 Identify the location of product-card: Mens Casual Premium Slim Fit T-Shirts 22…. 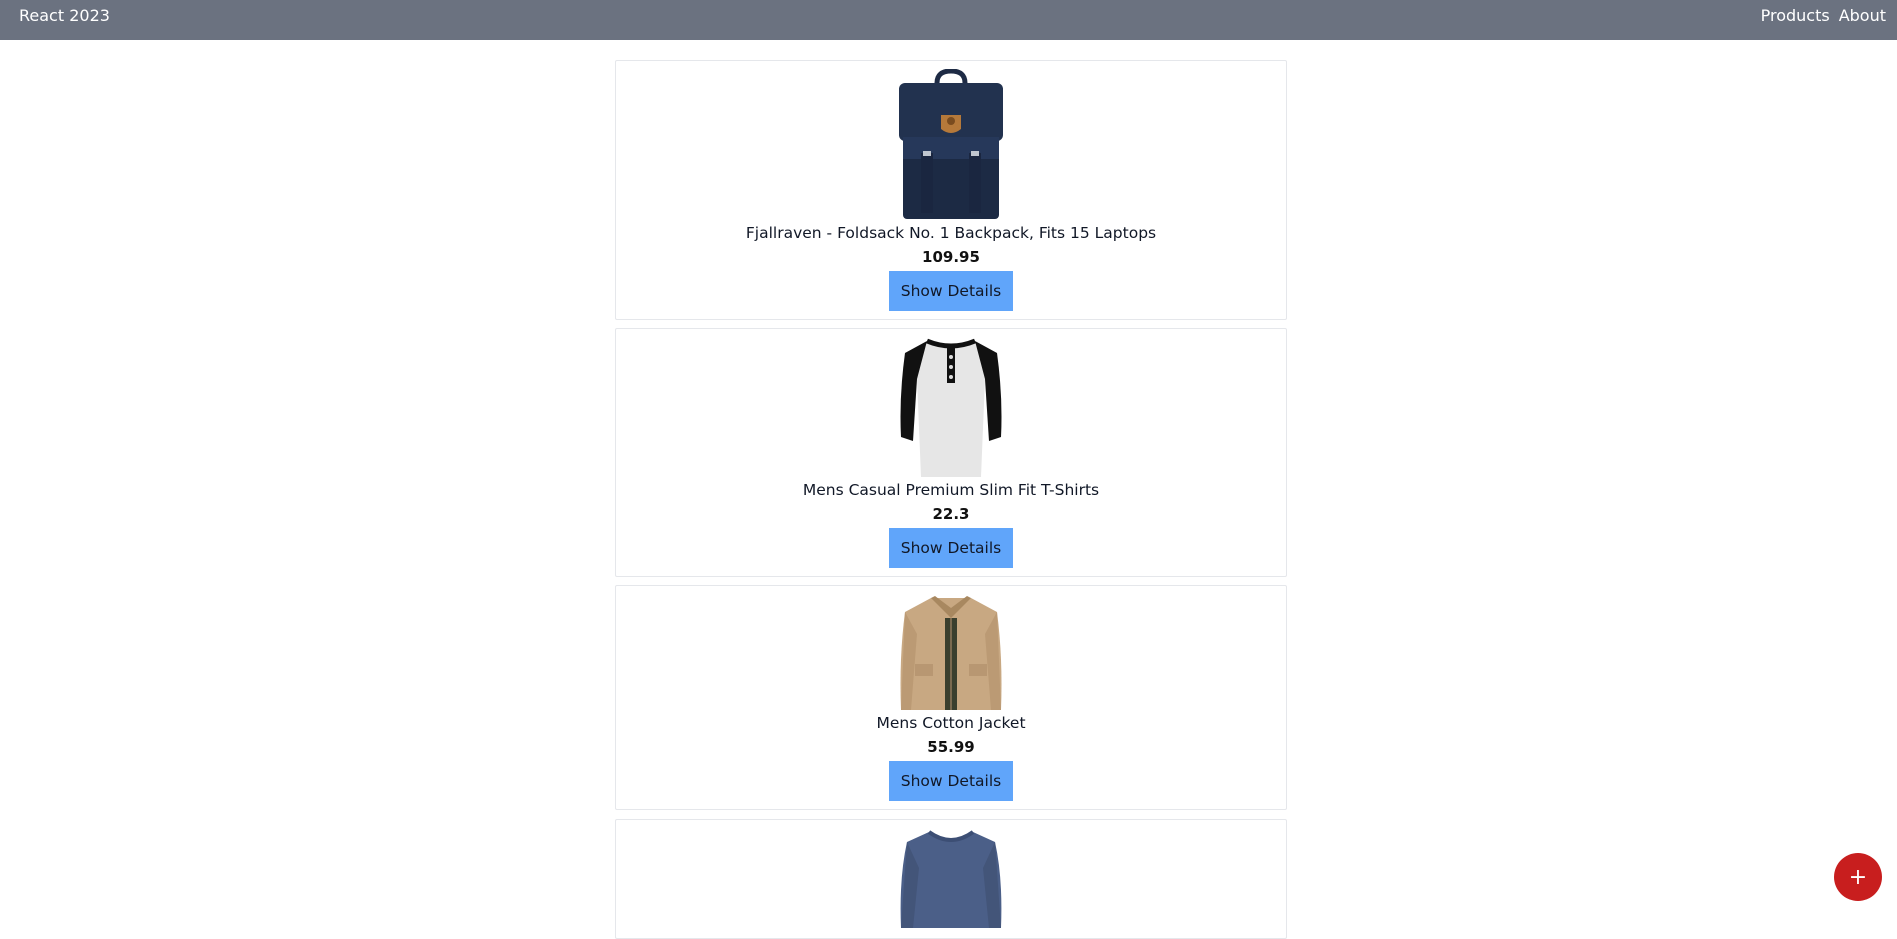
(951, 452).